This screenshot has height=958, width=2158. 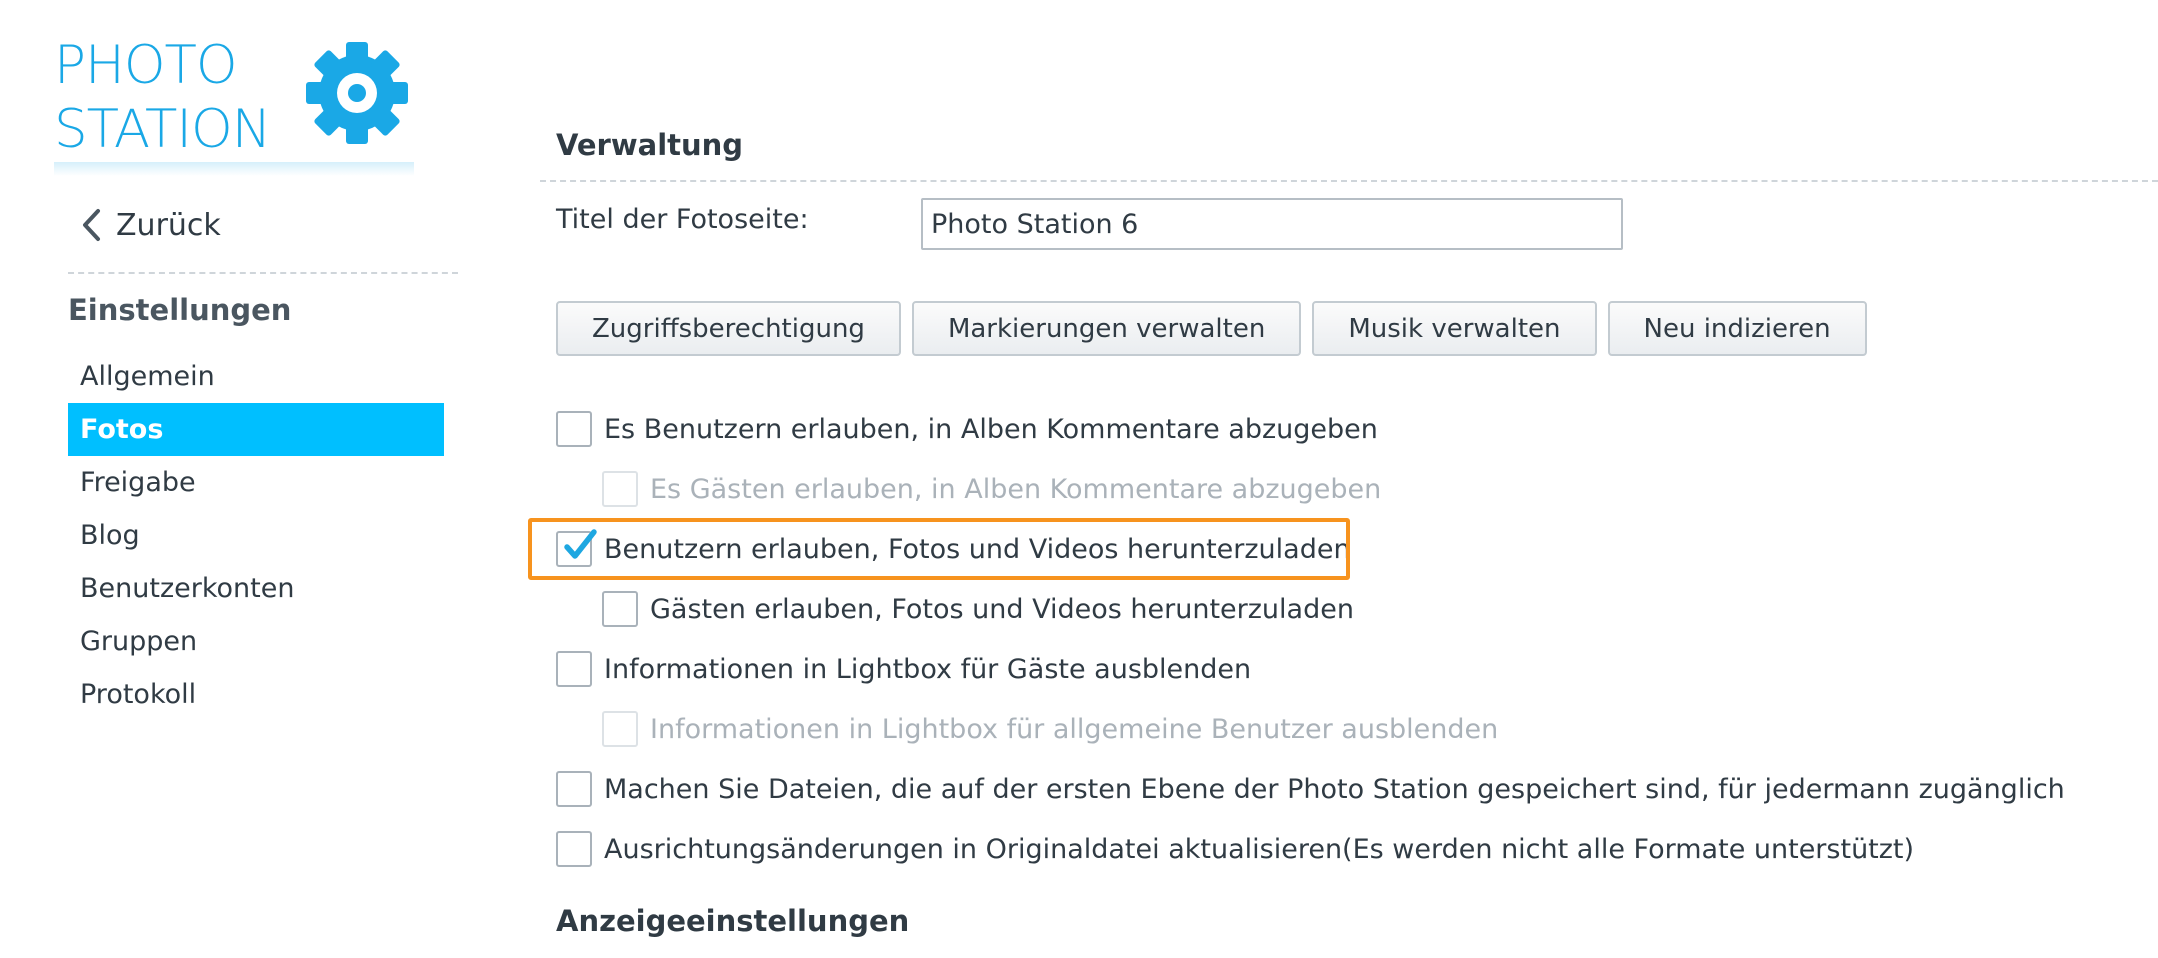 I want to click on sidebar-divider, so click(x=263, y=273).